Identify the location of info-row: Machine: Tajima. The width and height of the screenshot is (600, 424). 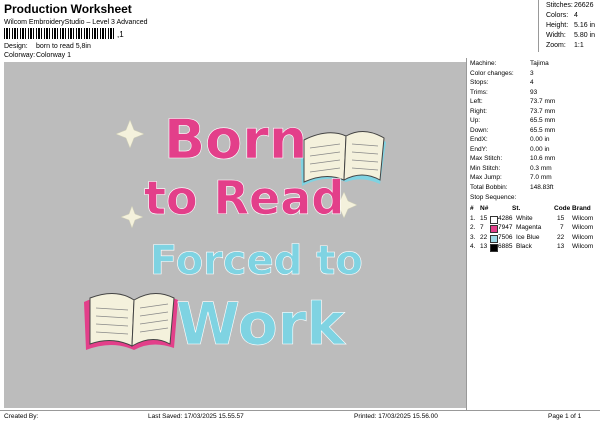
(509, 63).